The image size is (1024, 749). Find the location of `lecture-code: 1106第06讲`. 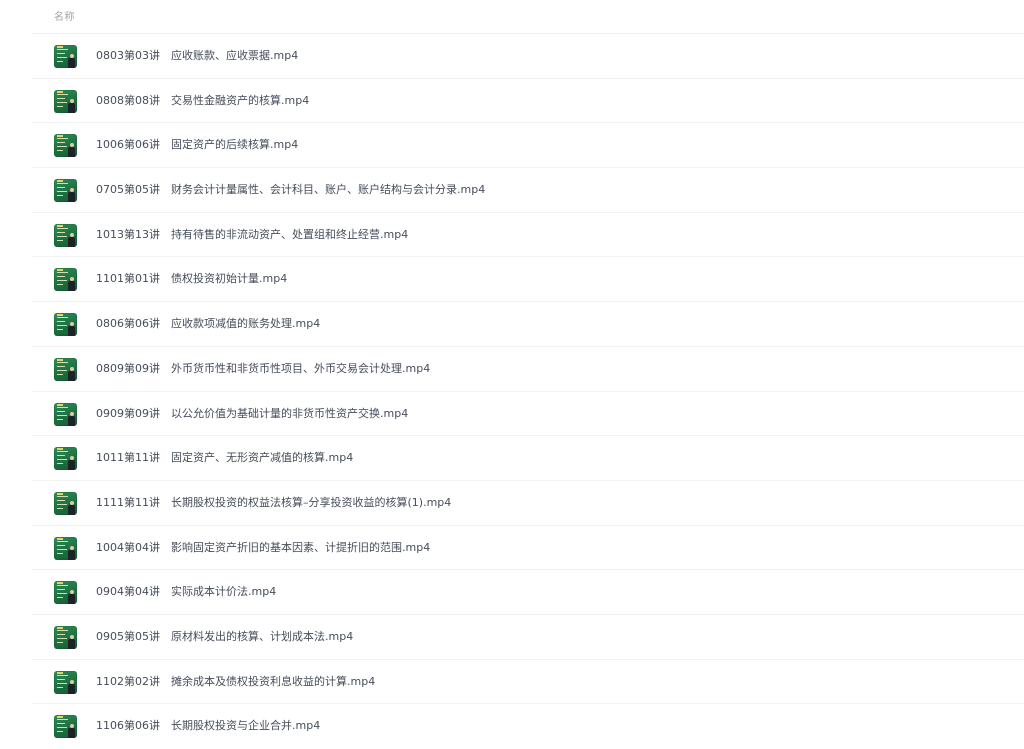

lecture-code: 1106第06讲 is located at coordinates (128, 726).